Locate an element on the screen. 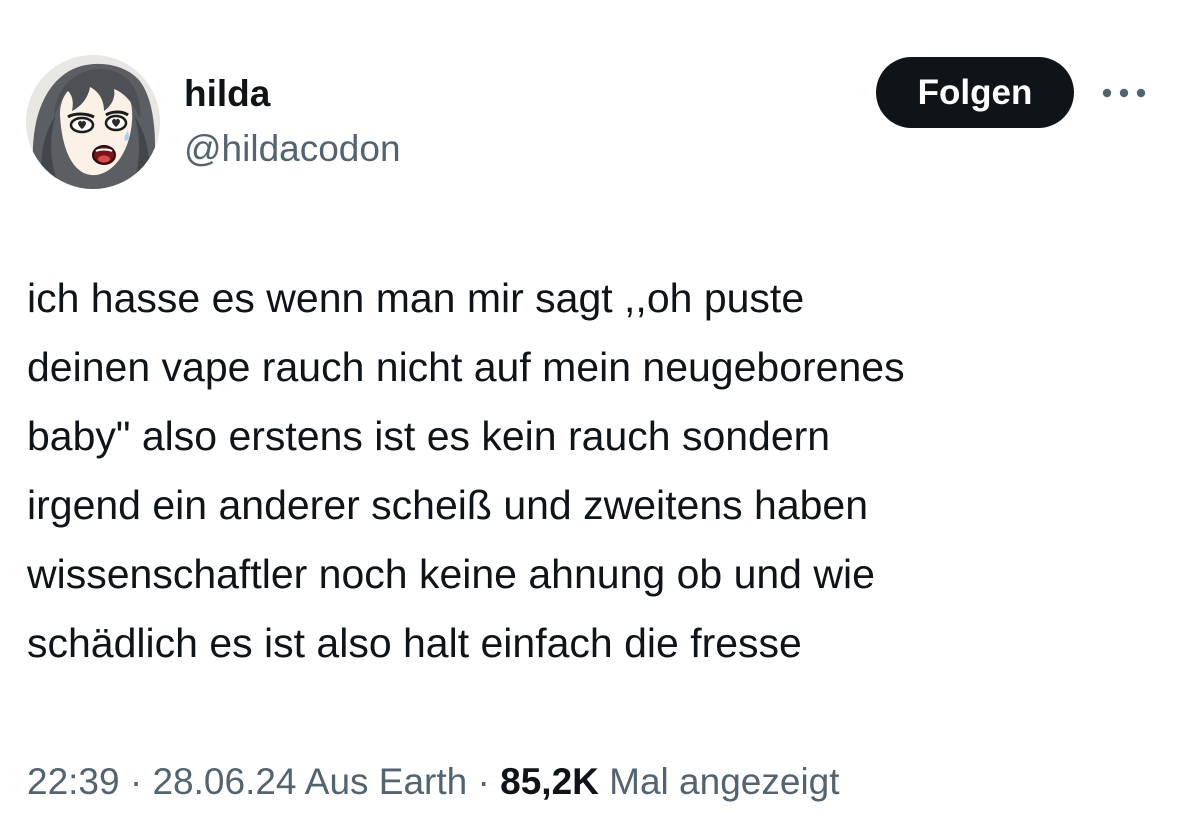 This screenshot has width=1178, height=839. tweet-date: 28.06.24 is located at coordinates (224, 781).